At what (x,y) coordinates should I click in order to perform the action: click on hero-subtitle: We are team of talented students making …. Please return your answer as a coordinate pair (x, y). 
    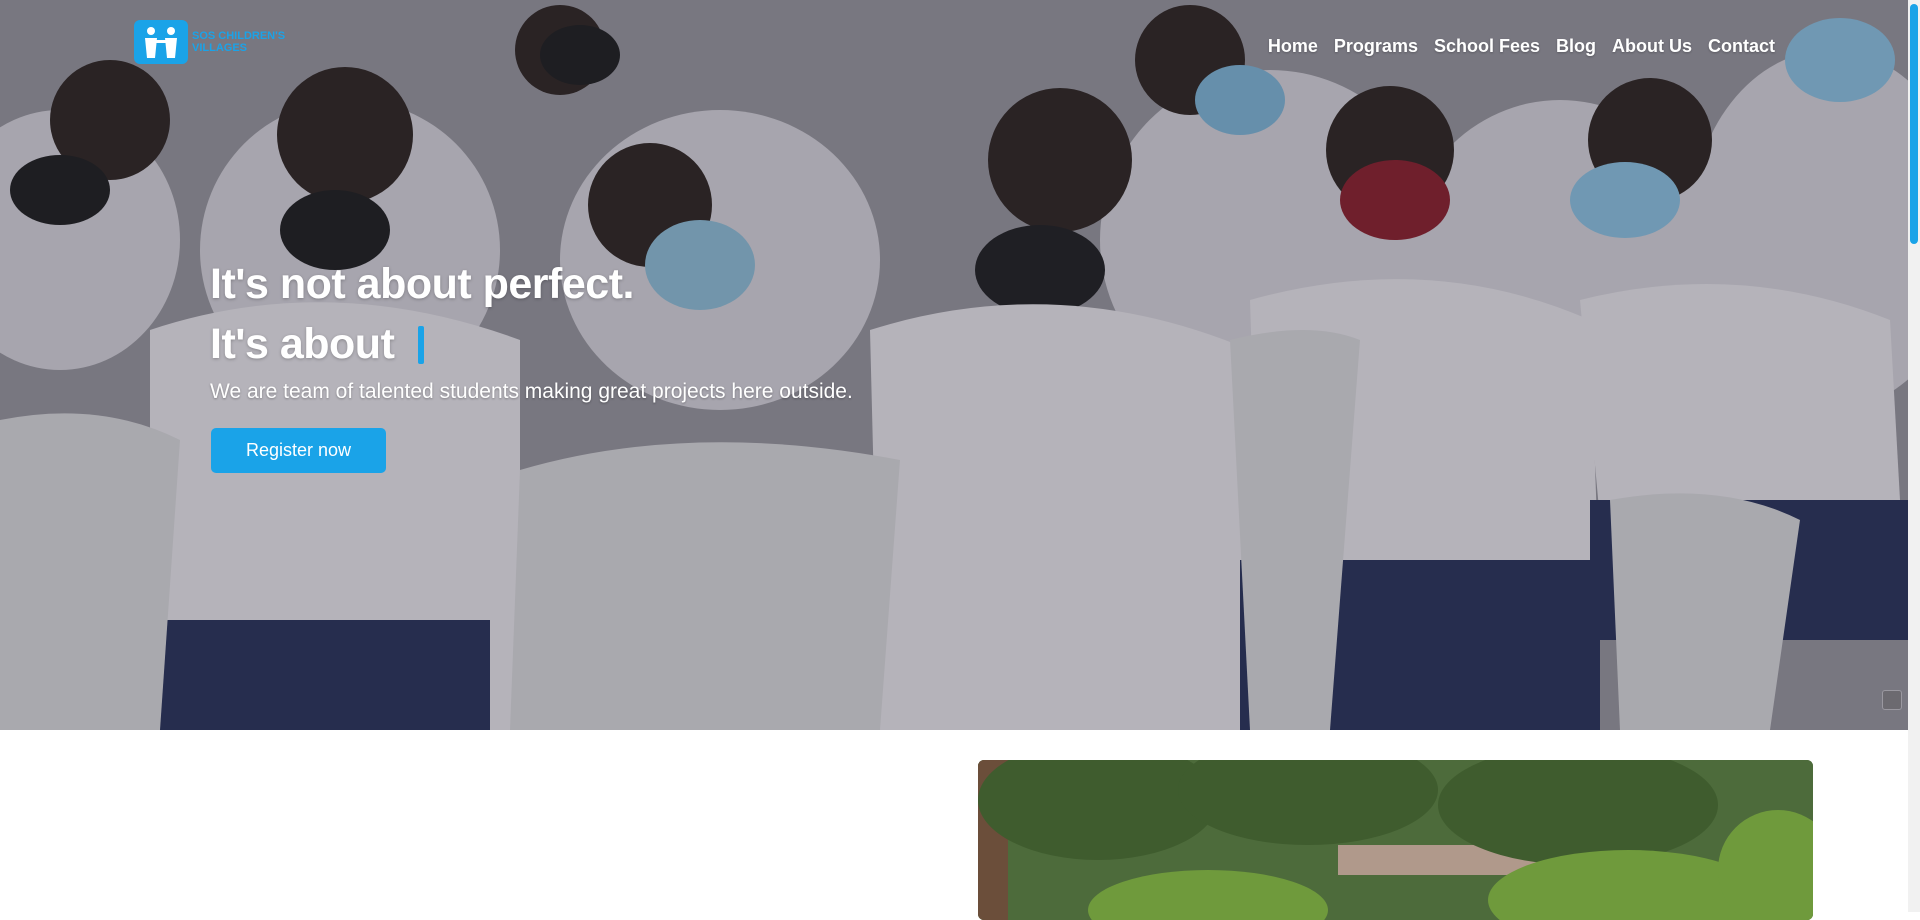
    Looking at the image, I should click on (531, 391).